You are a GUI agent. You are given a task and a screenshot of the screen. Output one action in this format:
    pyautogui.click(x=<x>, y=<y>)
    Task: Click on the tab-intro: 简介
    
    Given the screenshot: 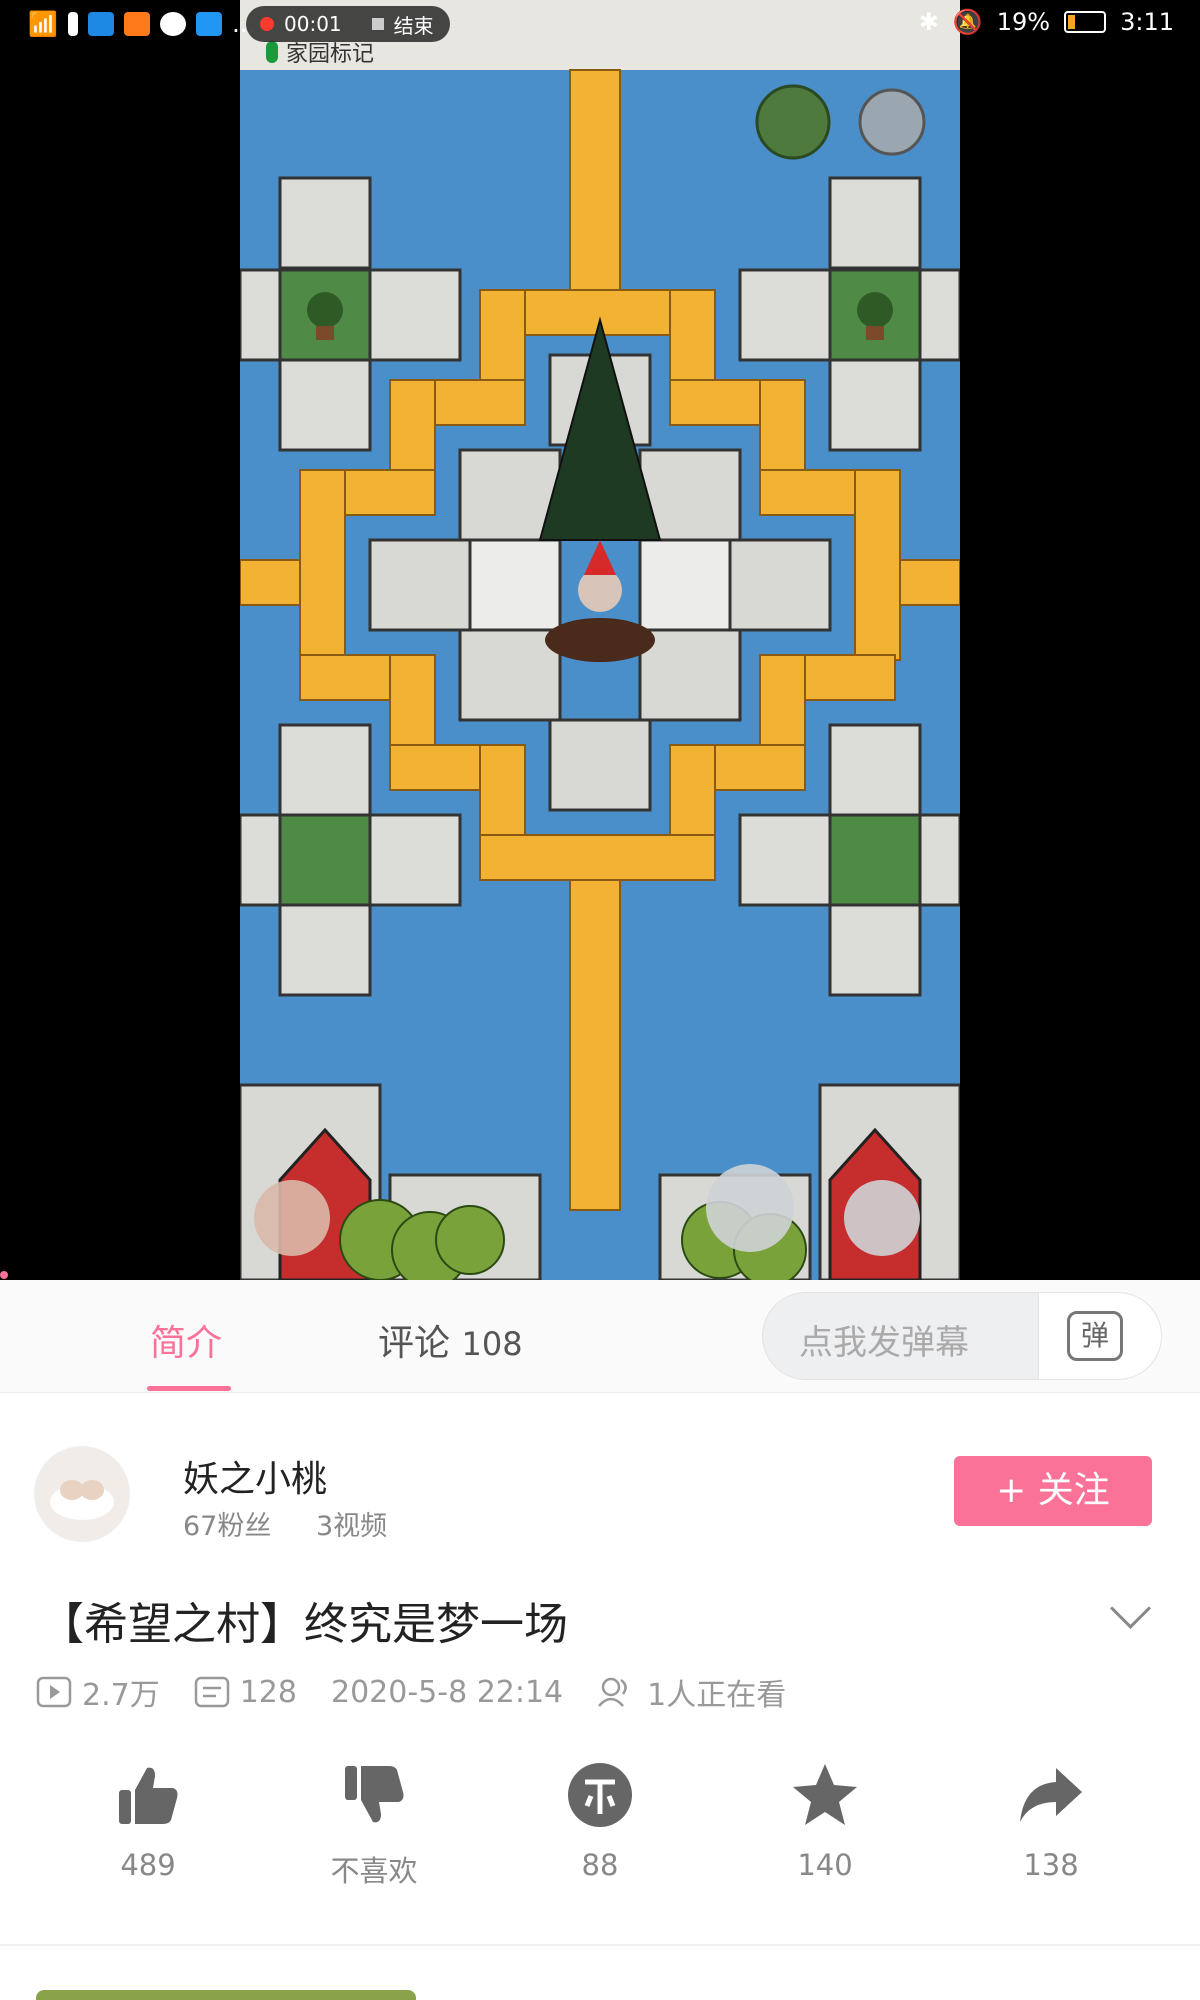 What is the action you would take?
    pyautogui.click(x=186, y=1340)
    